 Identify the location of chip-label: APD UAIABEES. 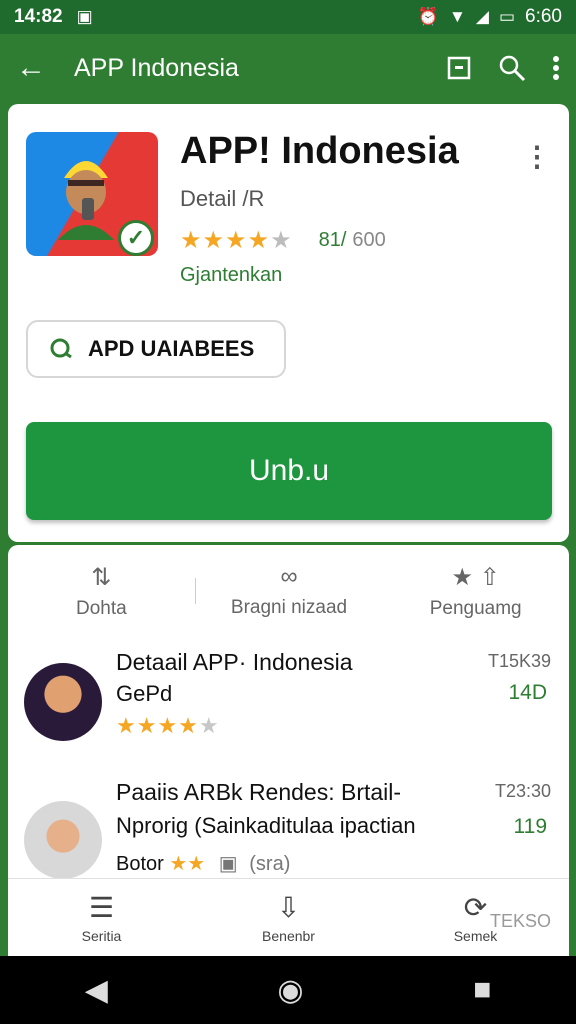
(171, 348).